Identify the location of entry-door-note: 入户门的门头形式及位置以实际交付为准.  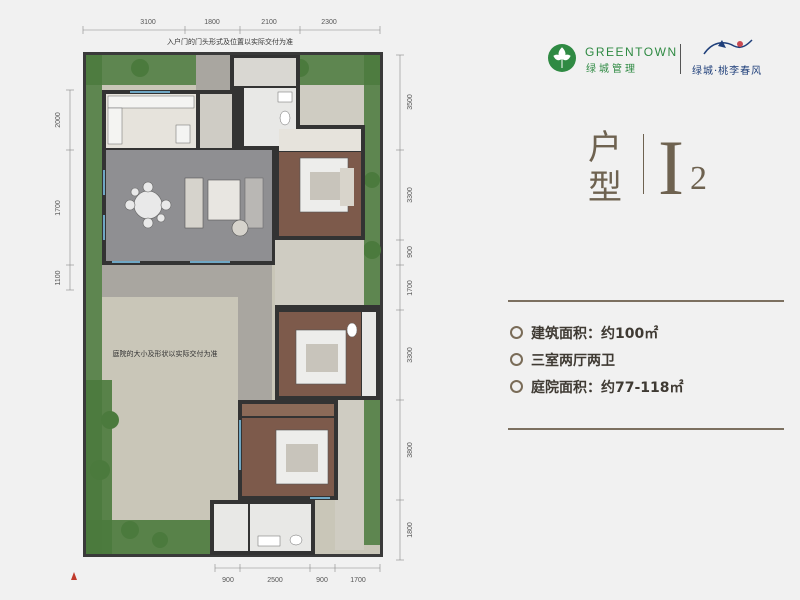
(230, 41).